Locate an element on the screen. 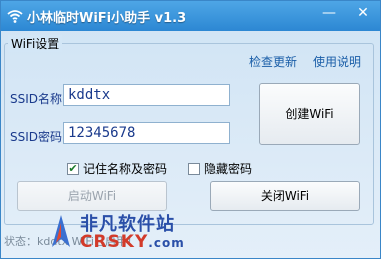 This screenshot has width=381, height=259. watermark-line2: CRSKY.com is located at coordinates (132, 242).